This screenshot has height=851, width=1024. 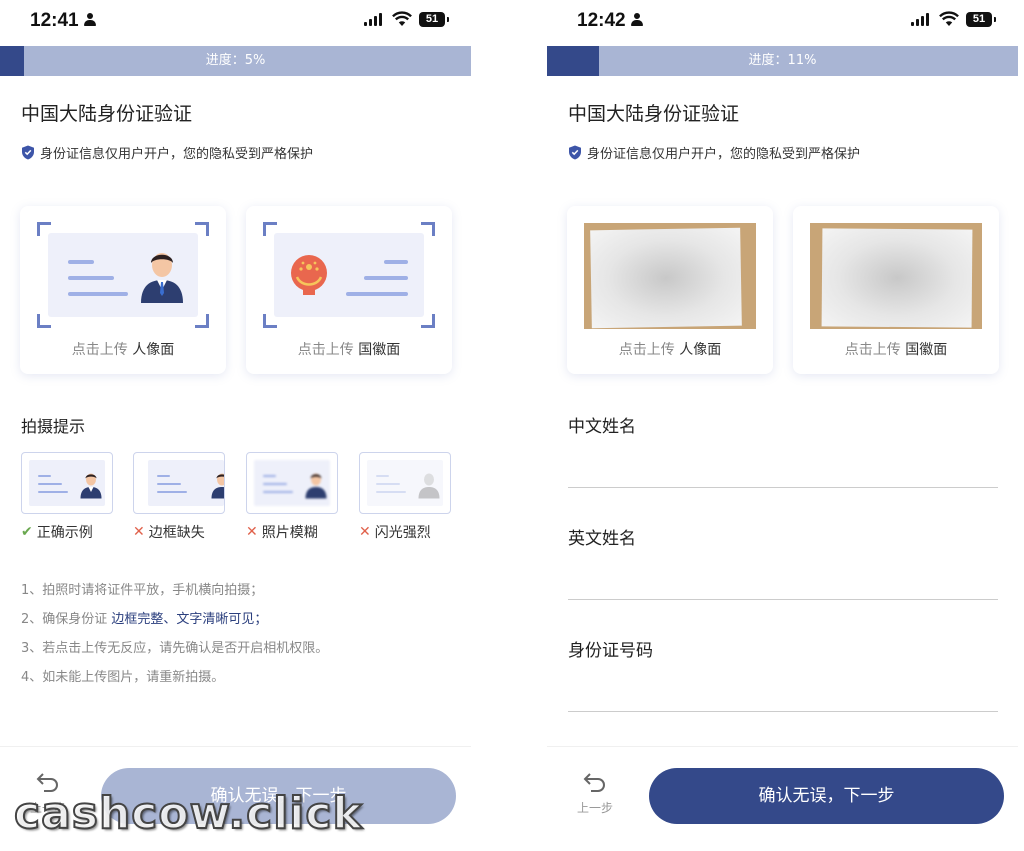 I want to click on tip-thumb-correct, so click(x=67, y=483).